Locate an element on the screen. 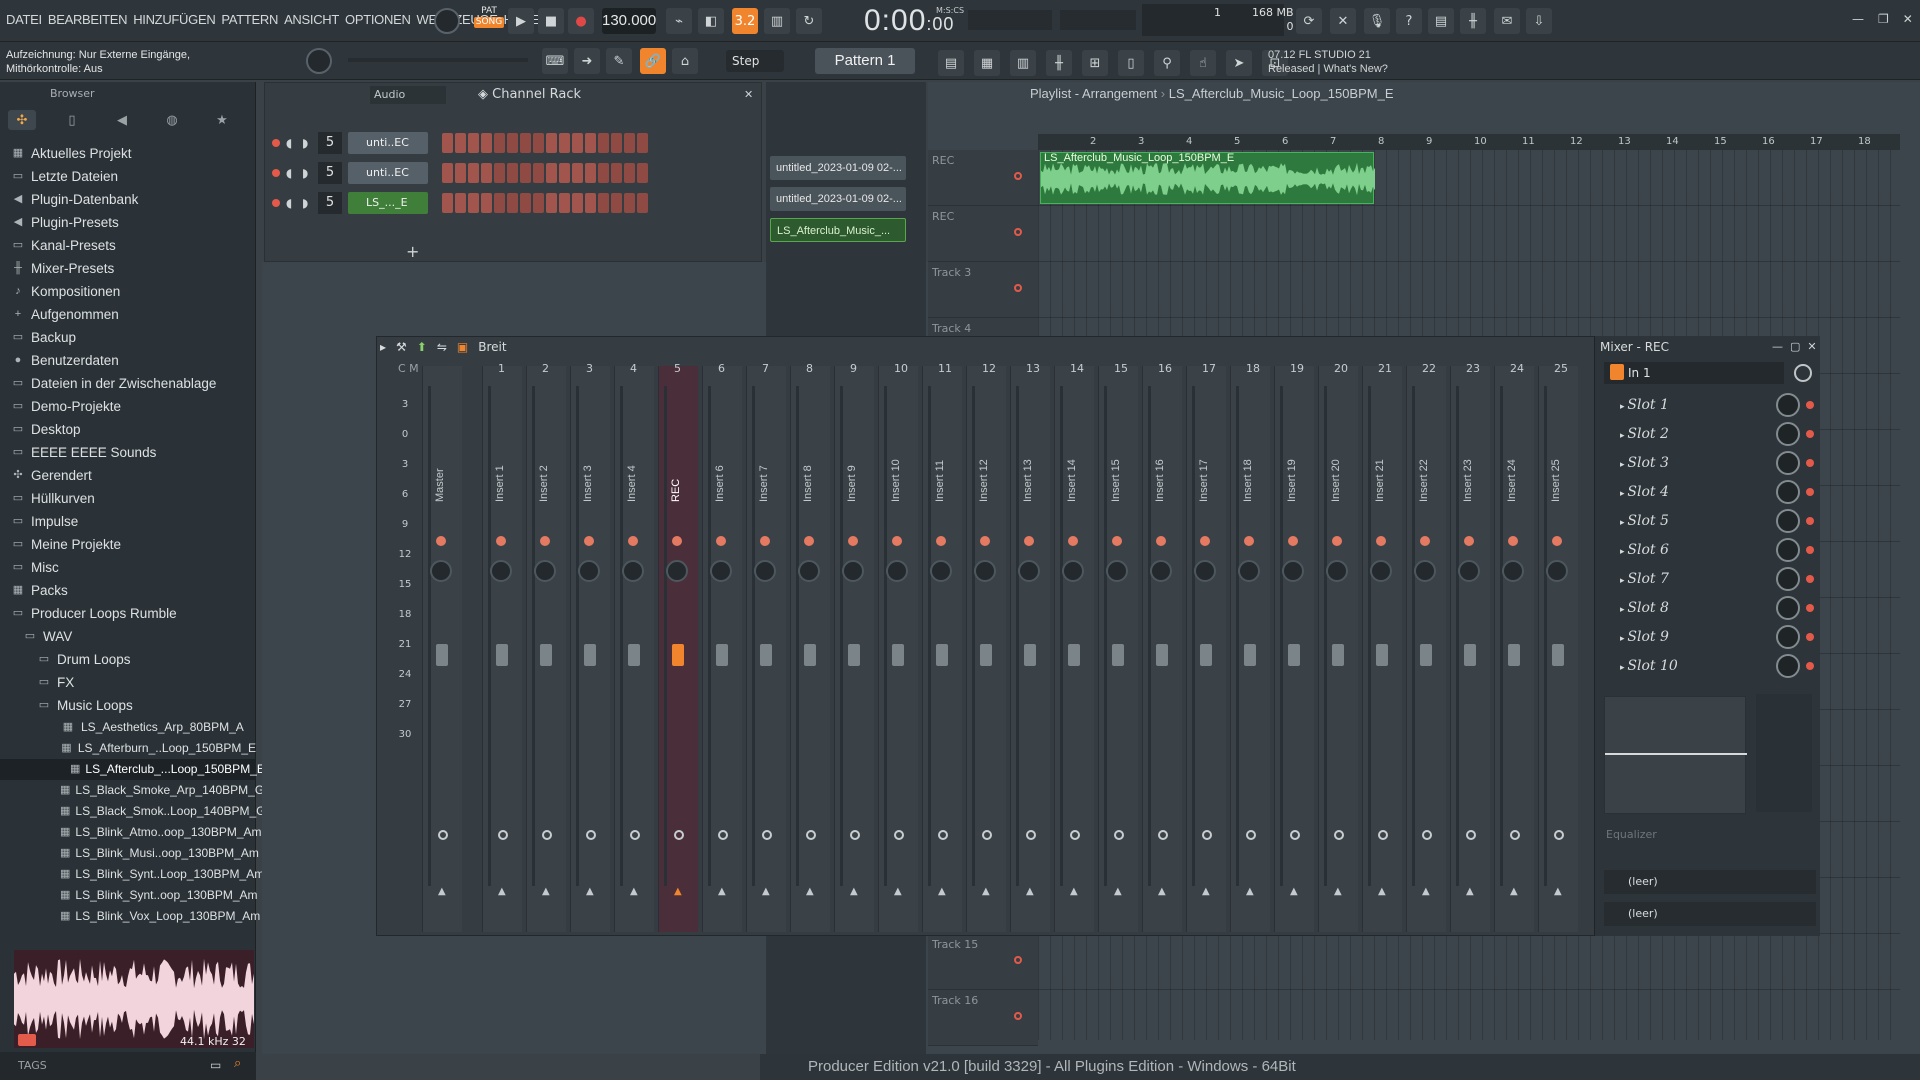 The image size is (1920, 1080). browser-item: ▭ Drum Loops is located at coordinates (128, 659).